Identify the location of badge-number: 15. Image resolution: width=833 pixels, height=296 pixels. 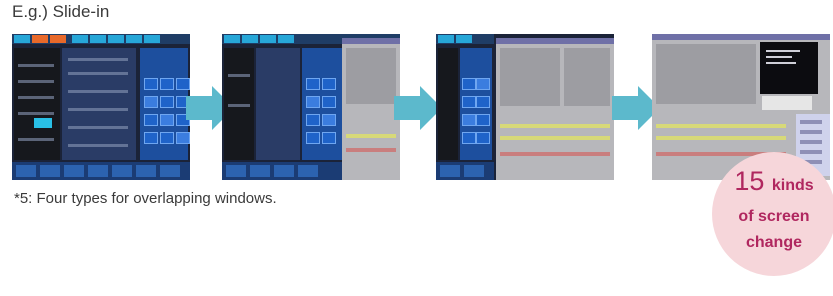
(749, 181).